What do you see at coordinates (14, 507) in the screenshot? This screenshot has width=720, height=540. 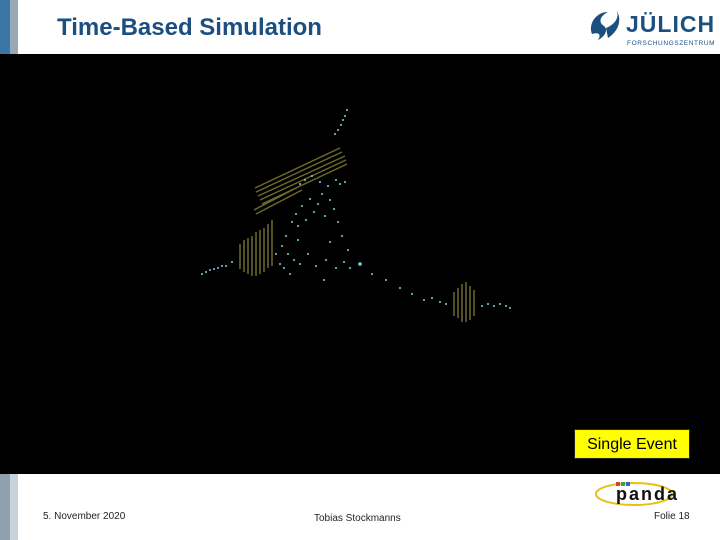 I see `left-bar-bottom-segment-light` at bounding box center [14, 507].